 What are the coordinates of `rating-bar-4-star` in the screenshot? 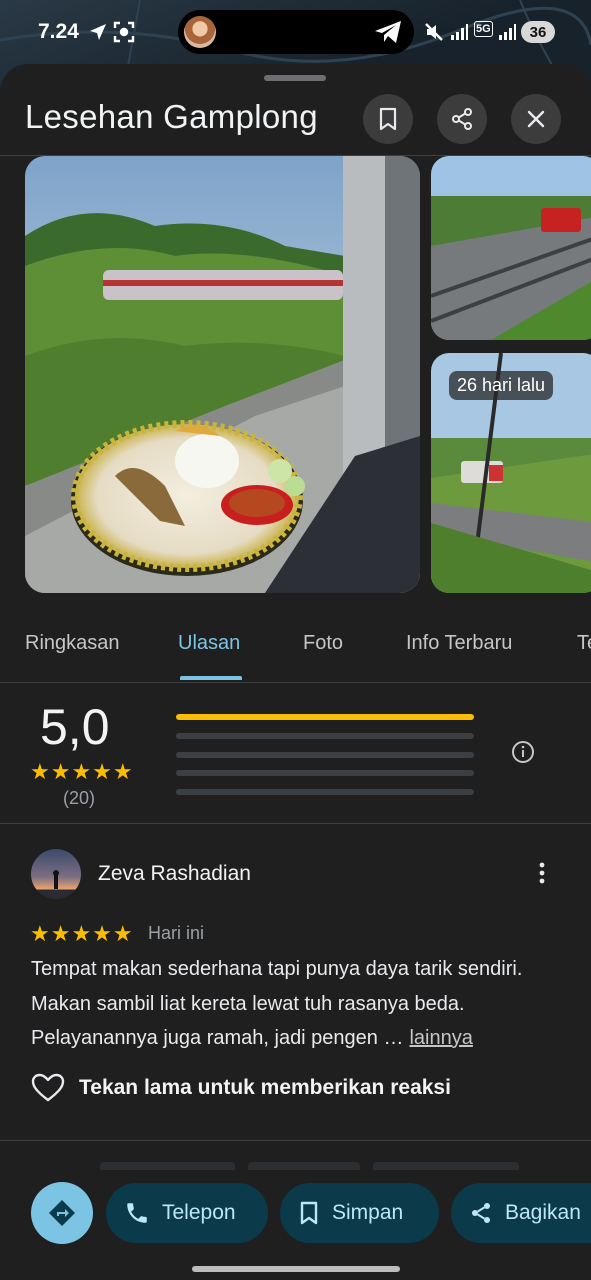 It's located at (325, 736).